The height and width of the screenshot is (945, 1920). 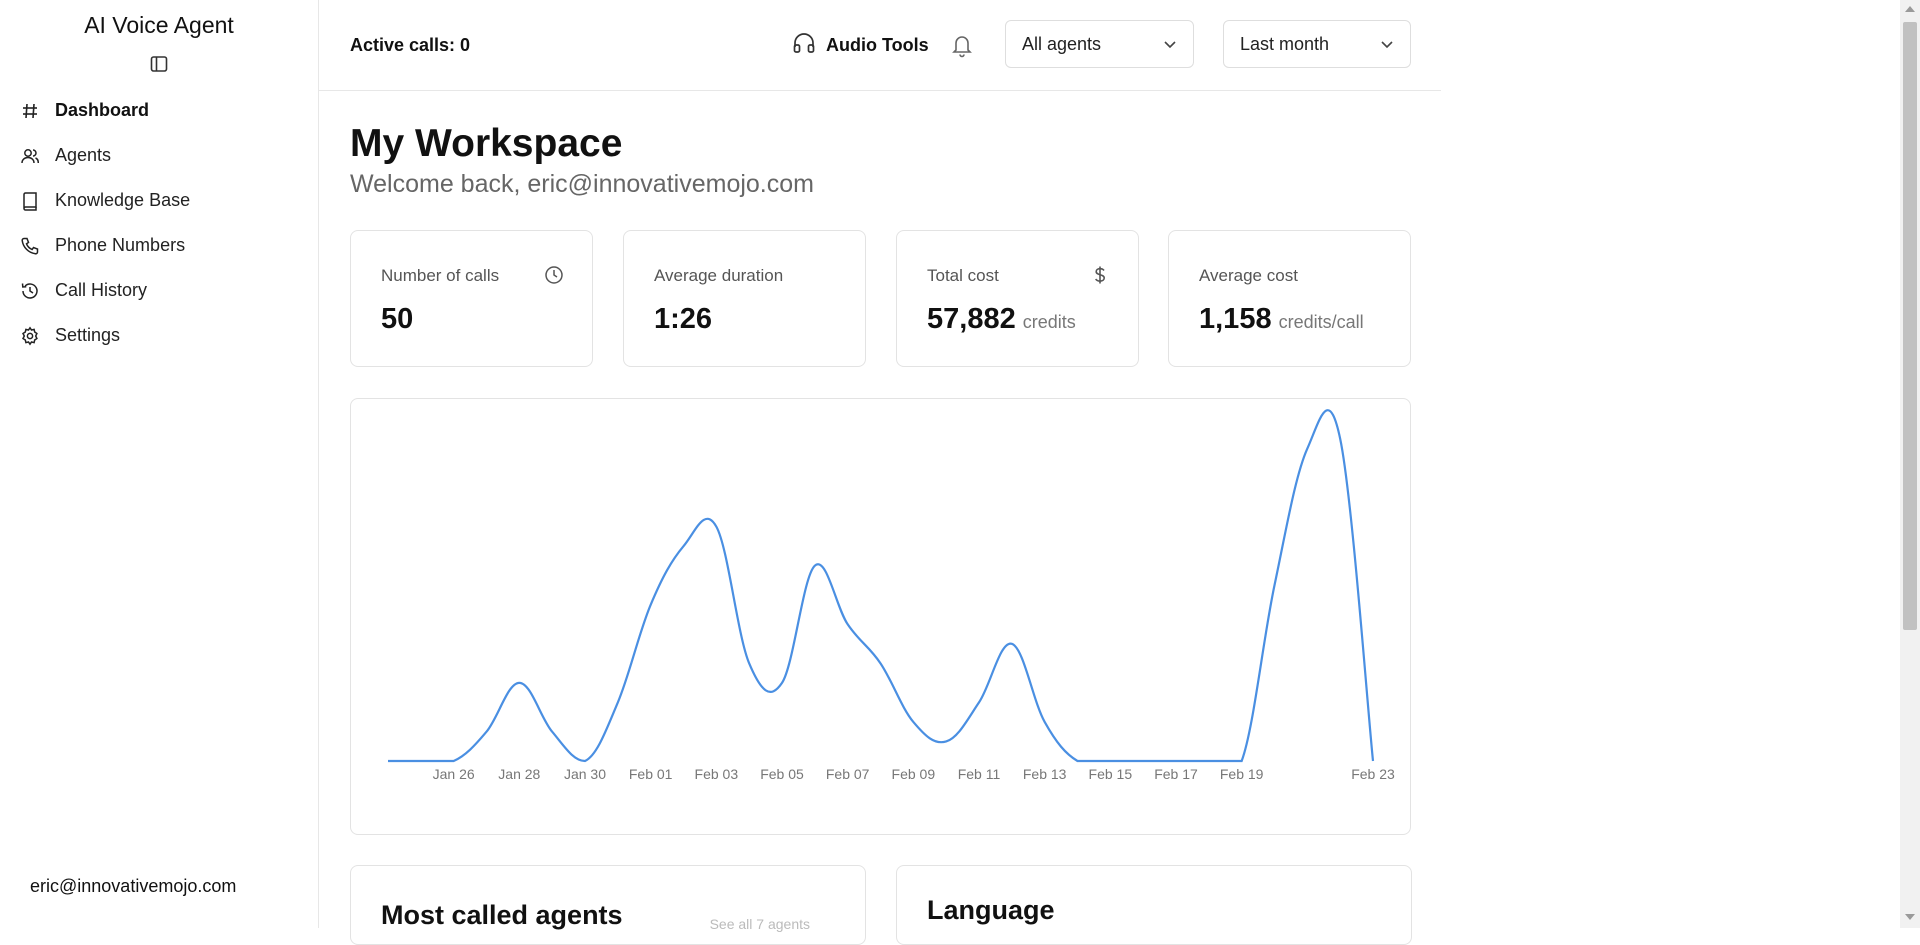 What do you see at coordinates (83, 155) in the screenshot?
I see `sidebar-item-label: Agents` at bounding box center [83, 155].